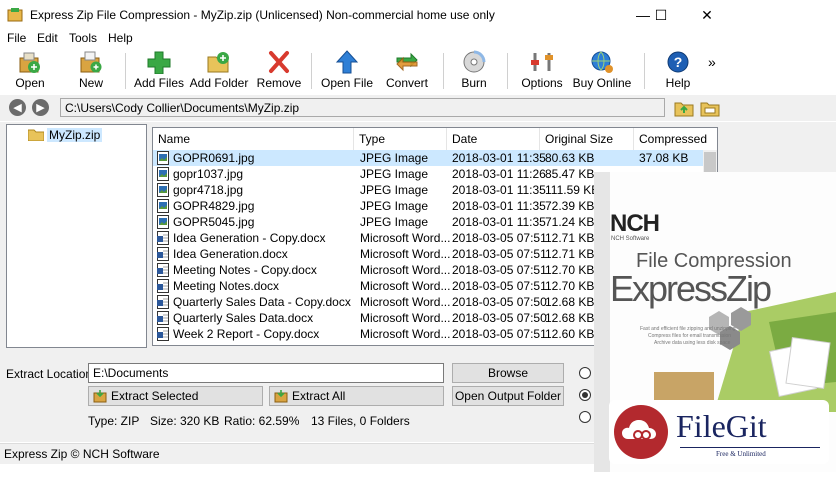 The height and width of the screenshot is (484, 836). I want to click on toolbar-overflow-button: », so click(712, 62).